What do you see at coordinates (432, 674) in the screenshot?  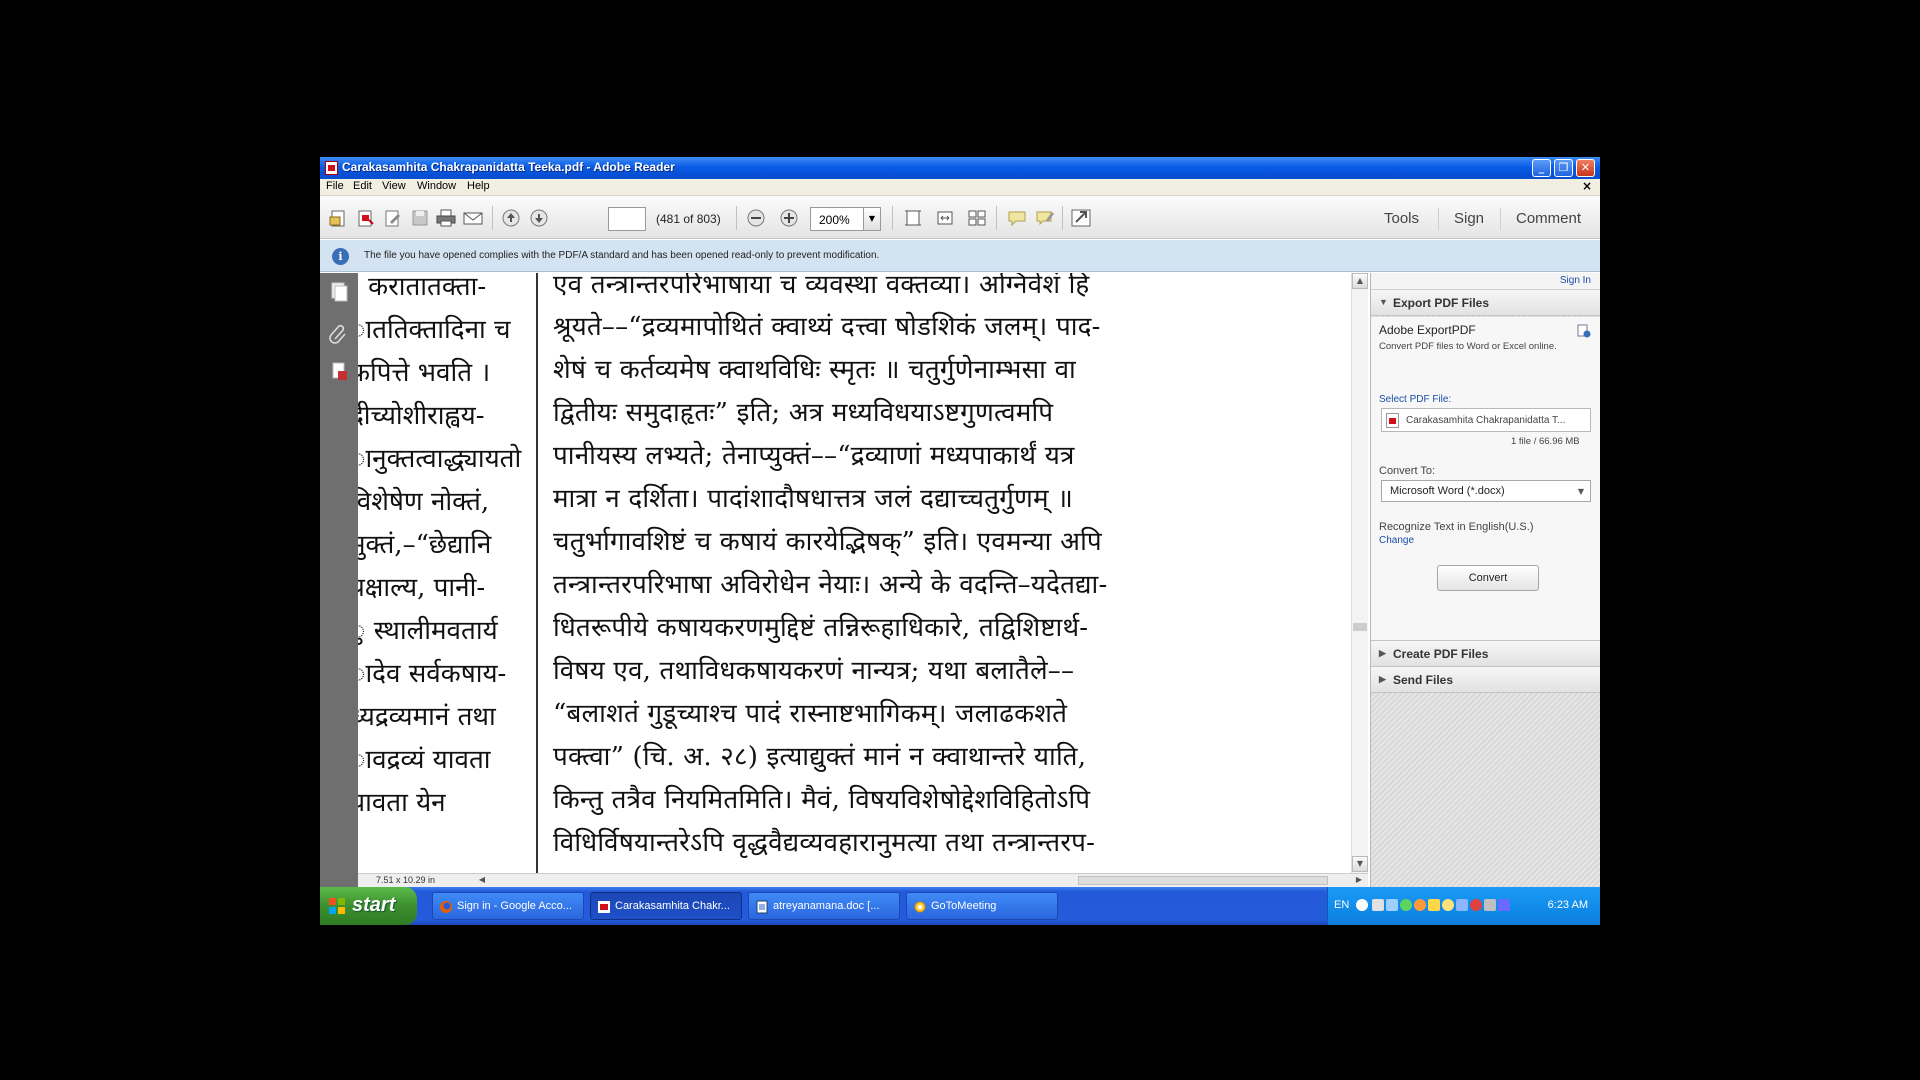 I see `text-line: ादेव सर्वकषाय-` at bounding box center [432, 674].